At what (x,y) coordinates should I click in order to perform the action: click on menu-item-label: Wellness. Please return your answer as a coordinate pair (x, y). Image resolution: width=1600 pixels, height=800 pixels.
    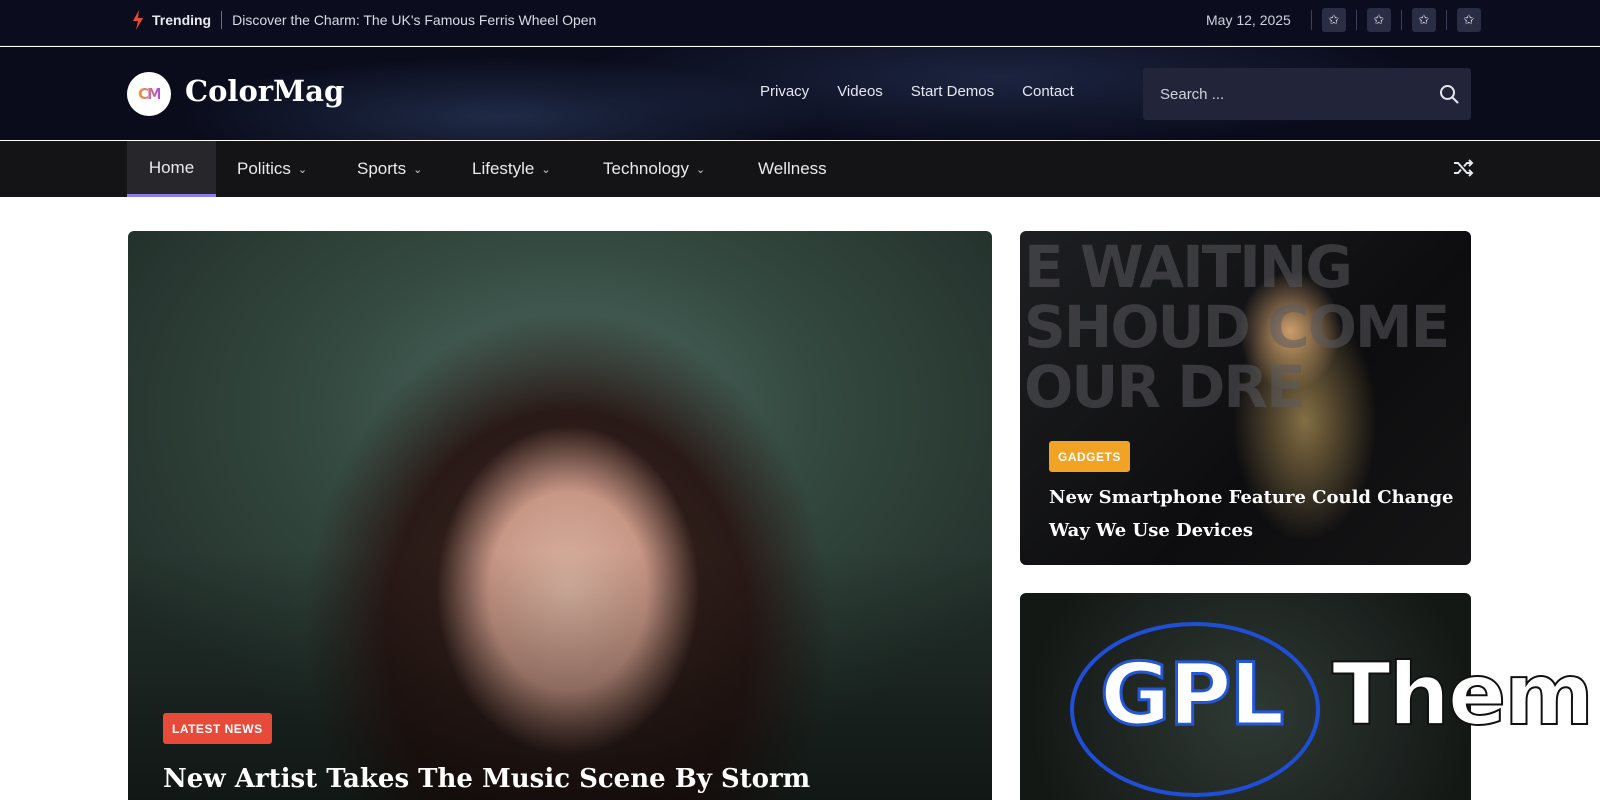
    Looking at the image, I should click on (792, 168).